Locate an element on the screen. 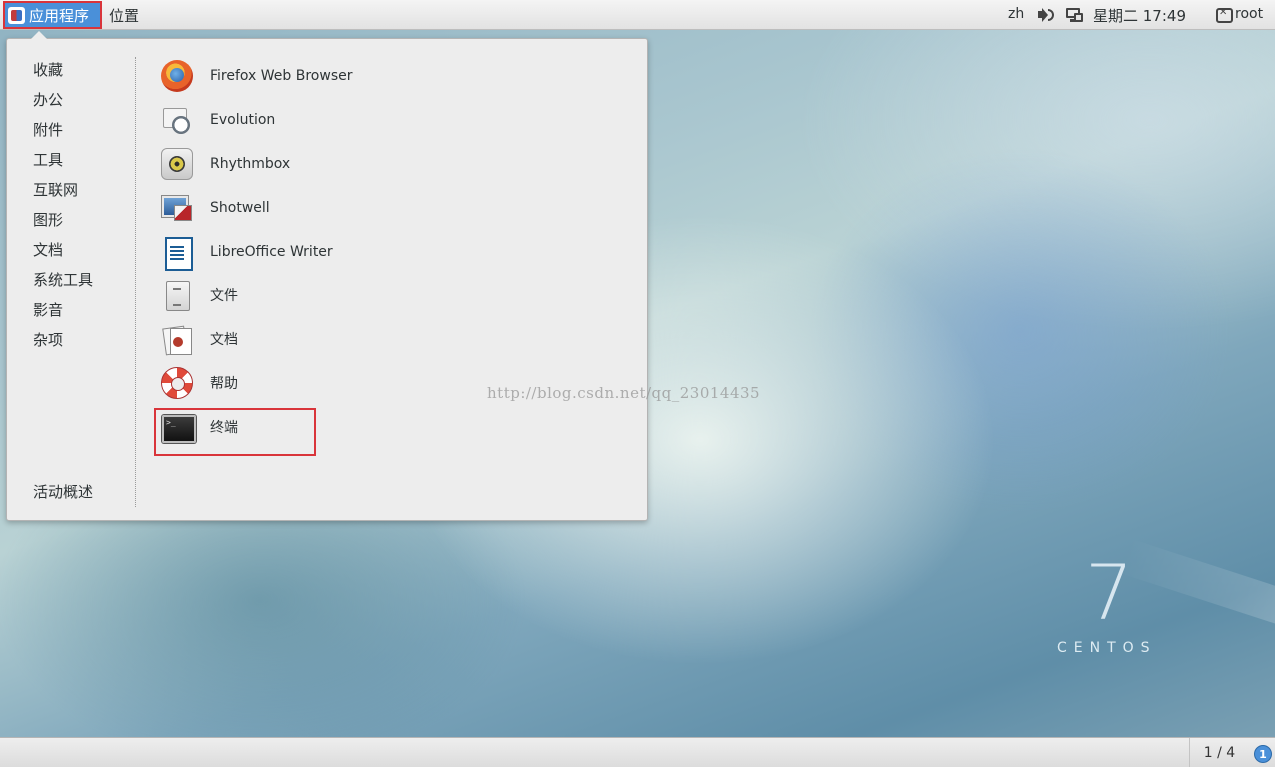 Image resolution: width=1275 pixels, height=767 pixels. distro-logo-icon is located at coordinates (16, 15).